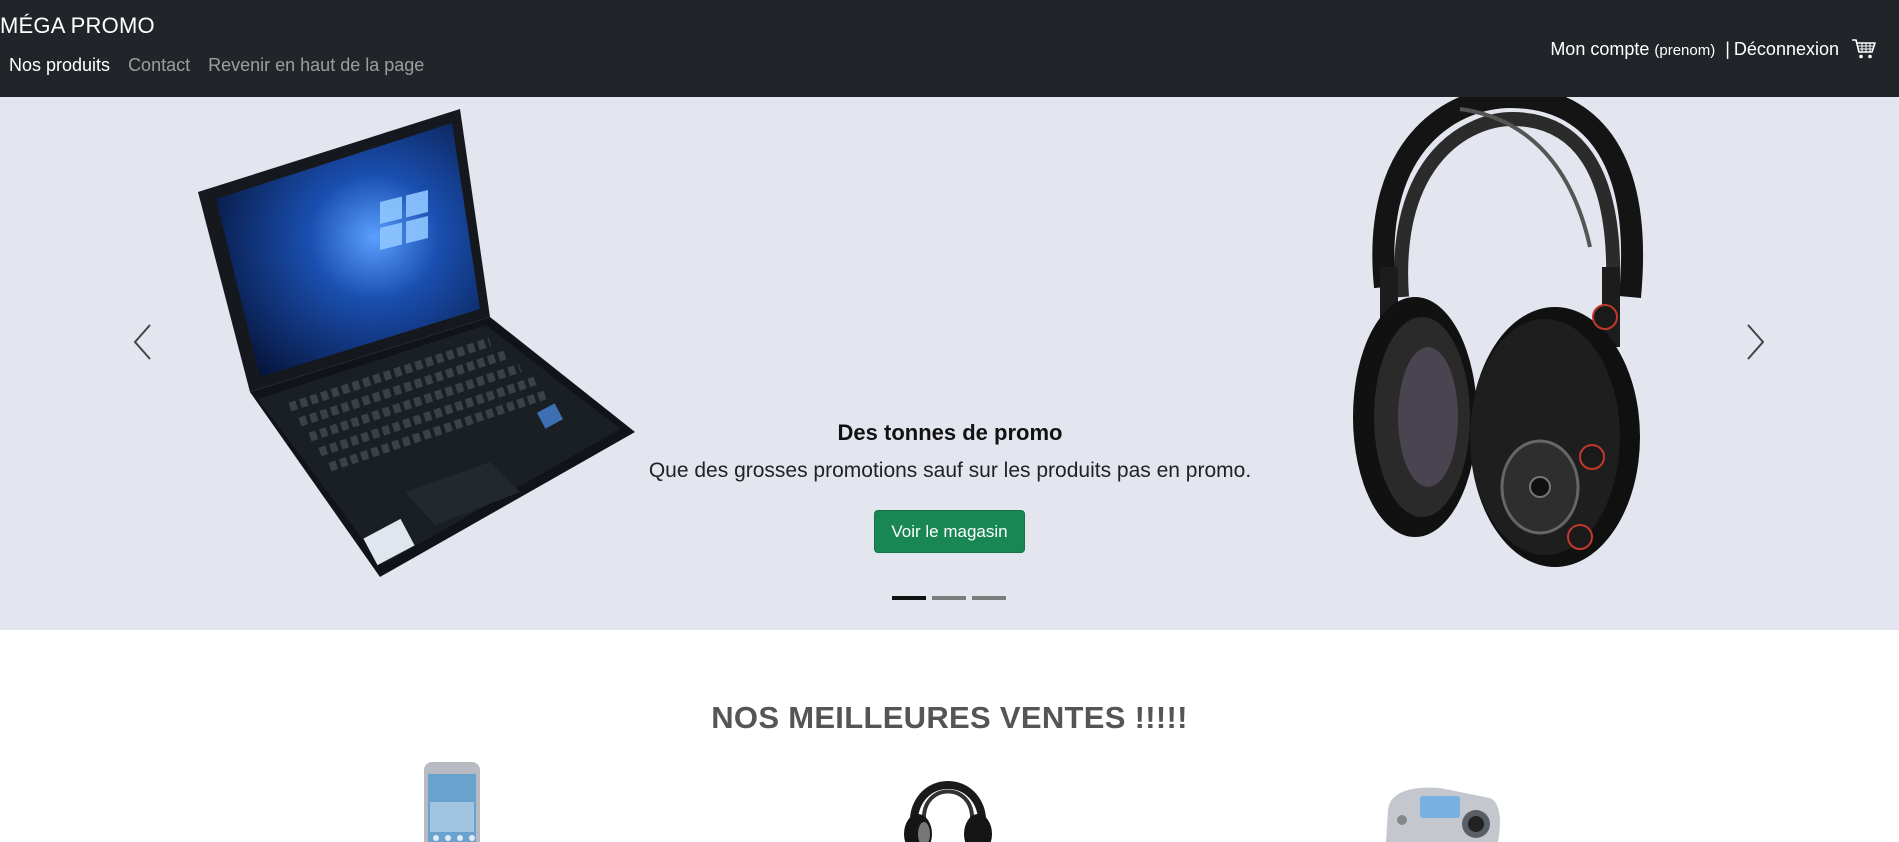  Describe the element at coordinates (416, 343) in the screenshot. I see `laptop-image` at that location.